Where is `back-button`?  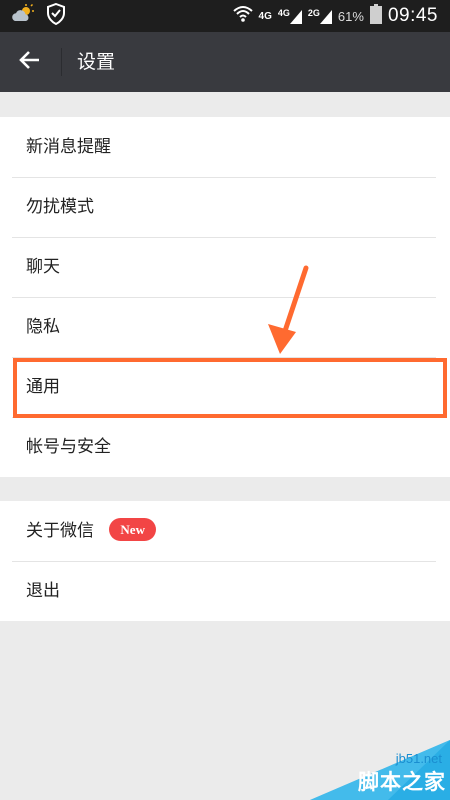 back-button is located at coordinates (30, 62).